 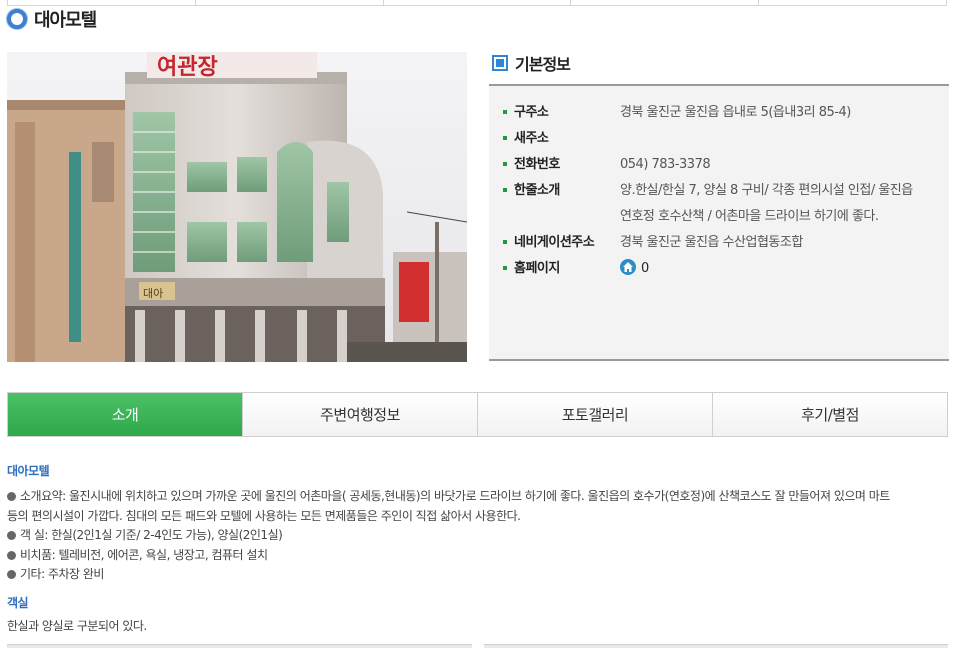 I want to click on roof-sign: 여관장, so click(x=187, y=67).